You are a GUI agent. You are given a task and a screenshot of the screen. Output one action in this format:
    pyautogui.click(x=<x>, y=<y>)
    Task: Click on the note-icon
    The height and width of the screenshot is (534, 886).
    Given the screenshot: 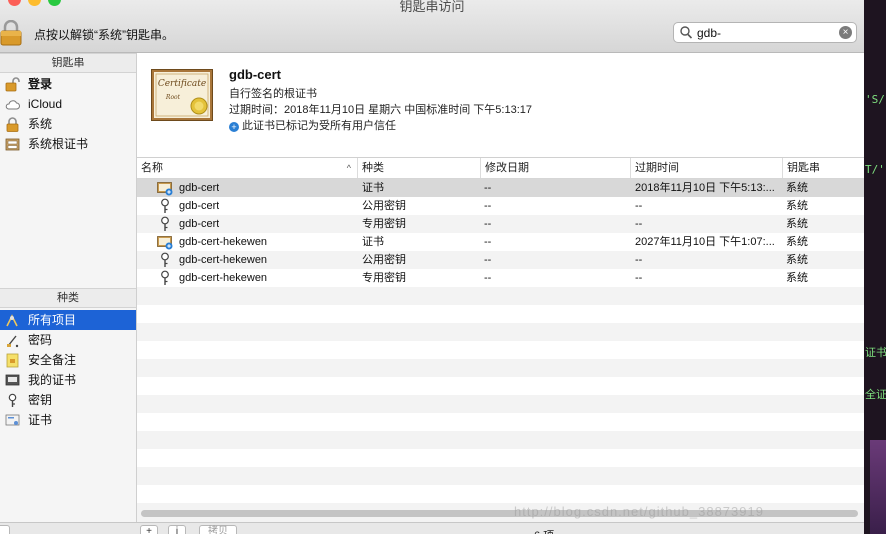 What is the action you would take?
    pyautogui.click(x=12, y=360)
    